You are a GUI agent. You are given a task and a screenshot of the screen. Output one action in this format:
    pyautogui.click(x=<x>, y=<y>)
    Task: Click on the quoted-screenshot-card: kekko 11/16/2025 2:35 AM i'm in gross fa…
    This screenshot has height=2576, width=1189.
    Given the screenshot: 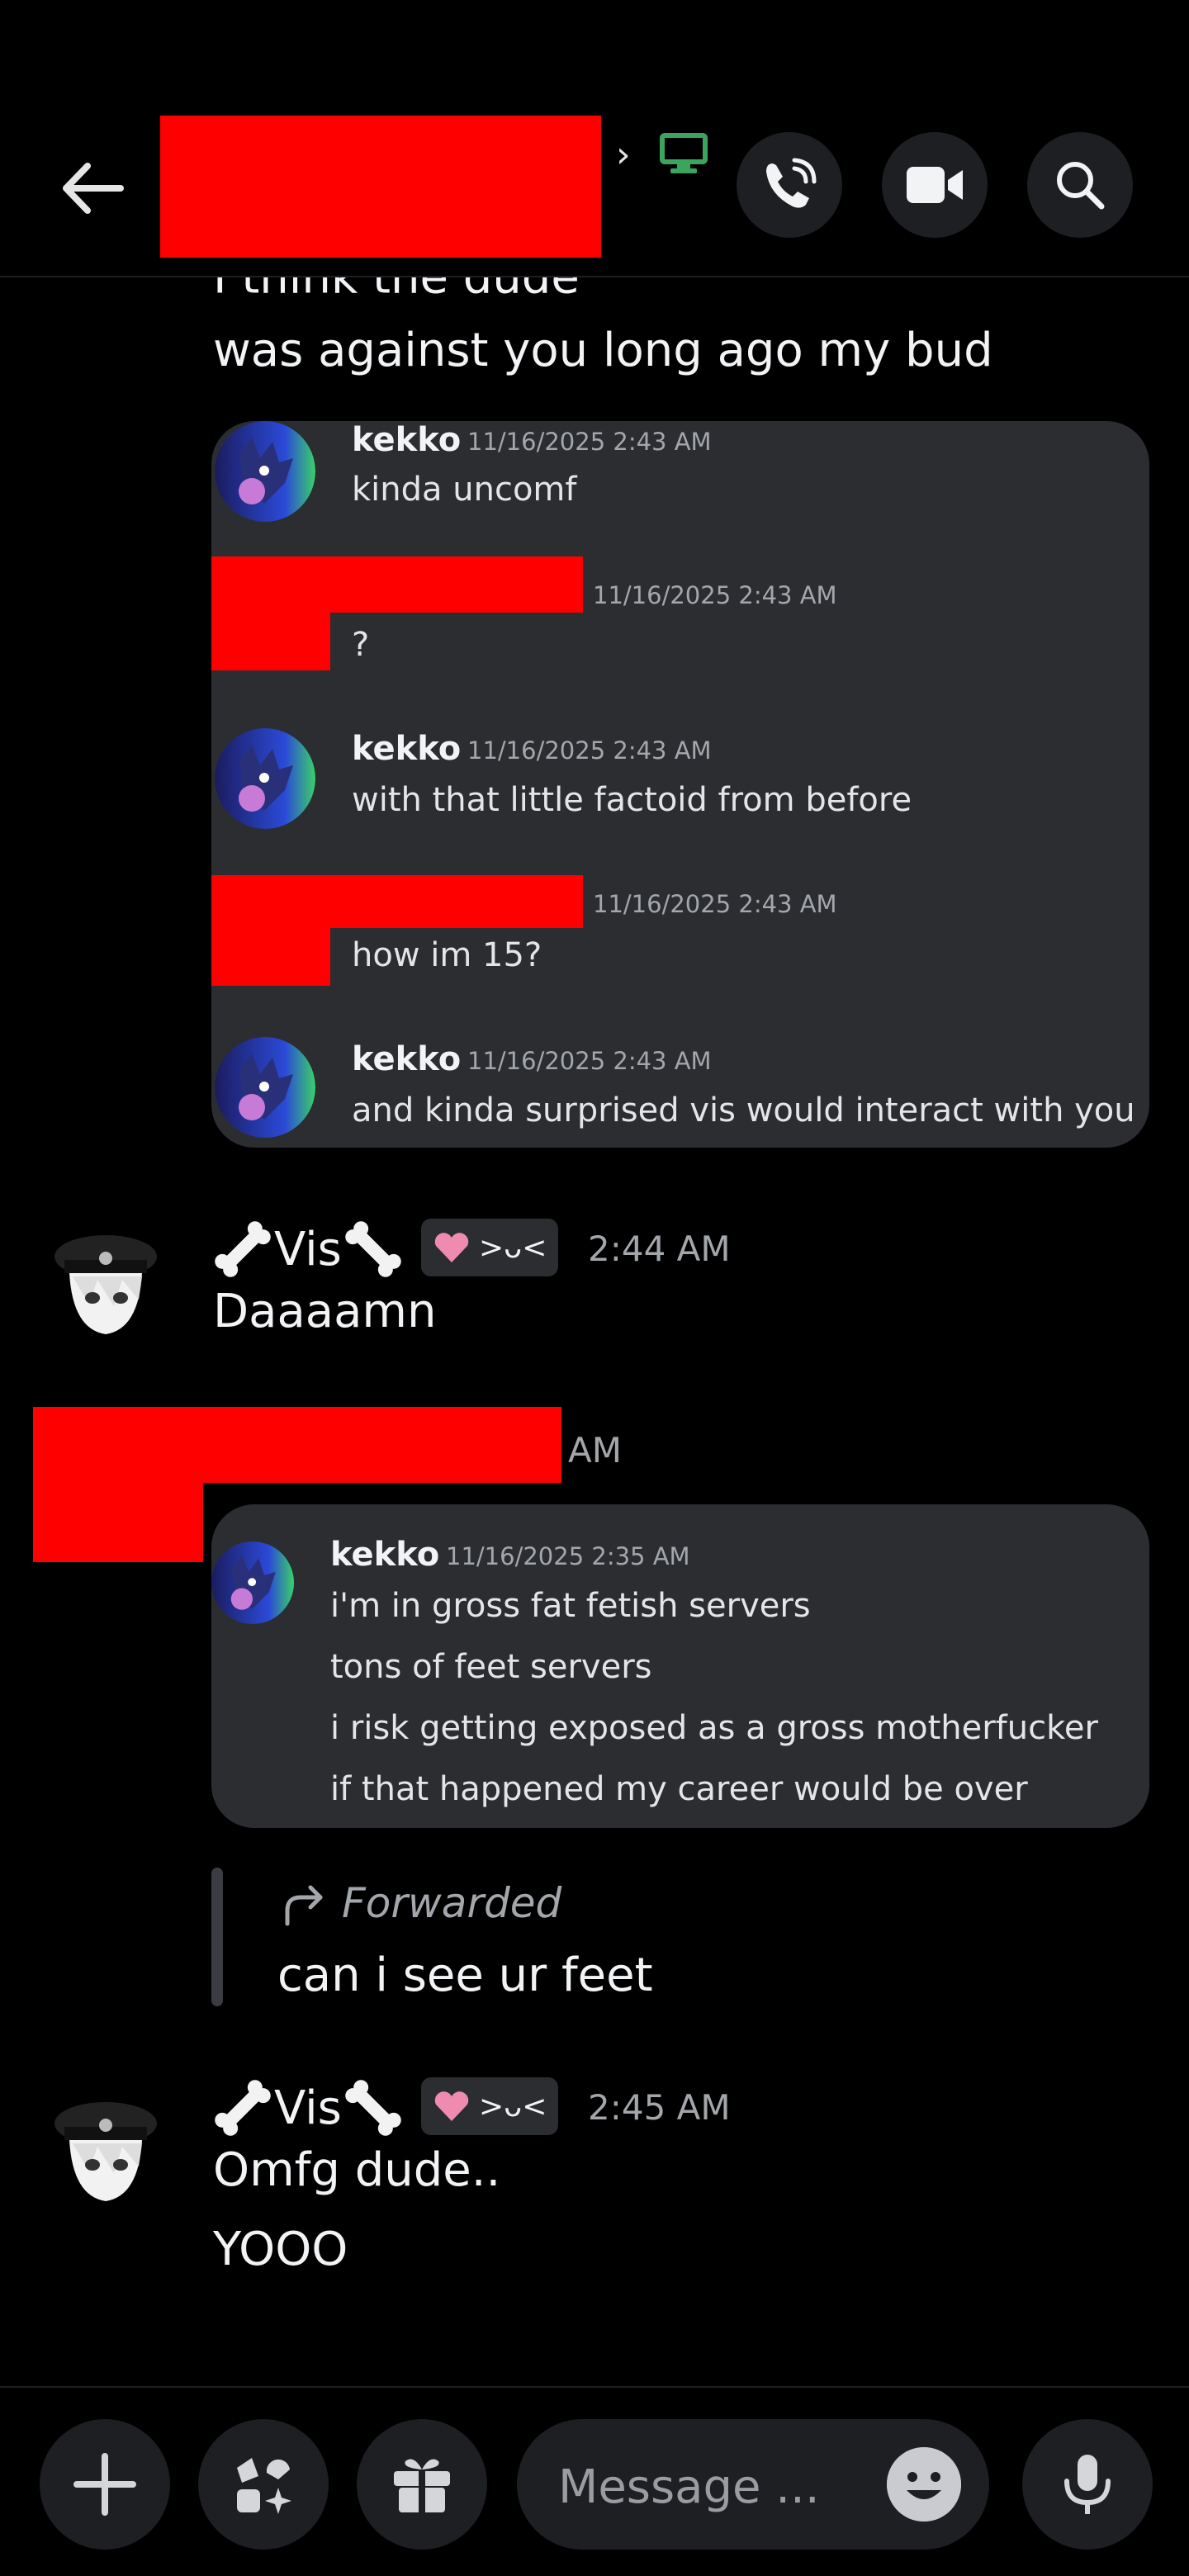 What is the action you would take?
    pyautogui.click(x=680, y=1666)
    